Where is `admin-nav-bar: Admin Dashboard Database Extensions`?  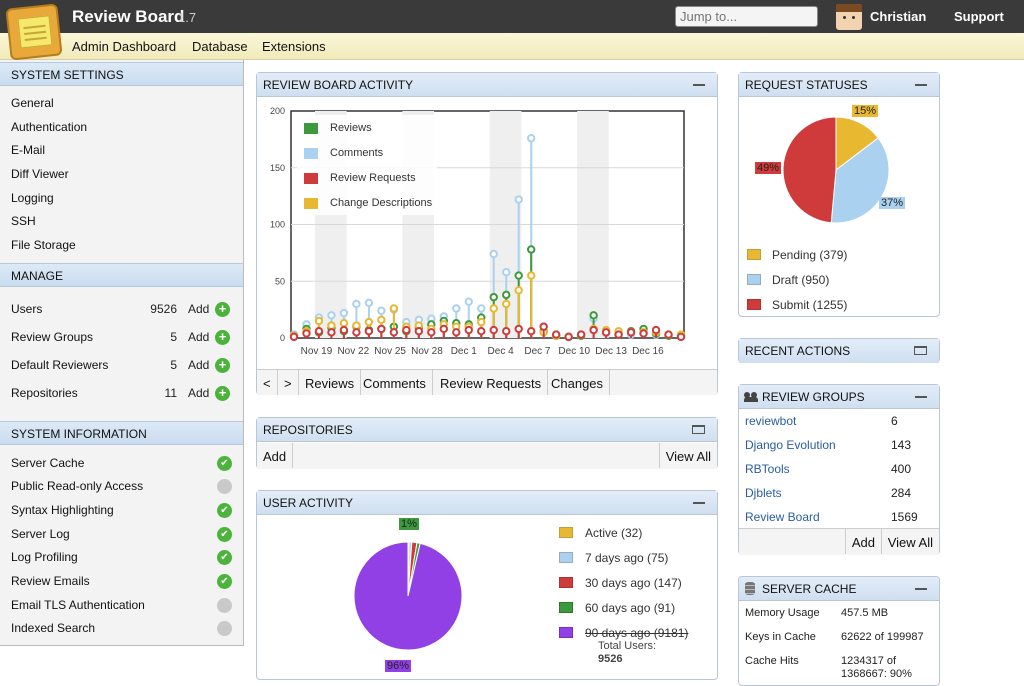
admin-nav-bar: Admin Dashboard Database Extensions is located at coordinates (512, 46).